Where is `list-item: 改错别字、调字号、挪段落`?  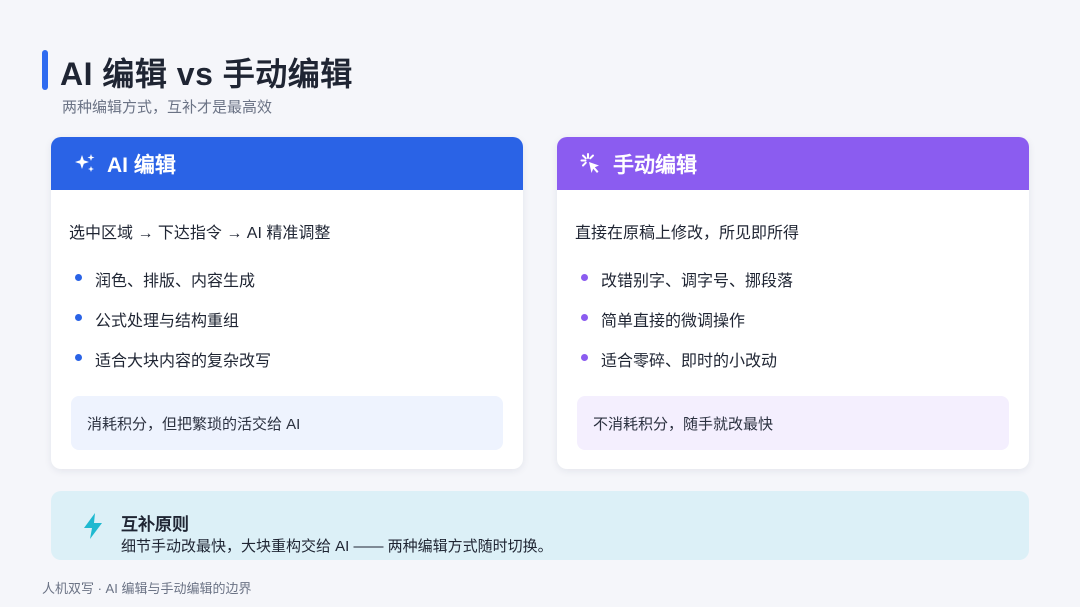
list-item: 改错别字、调字号、挪段落 is located at coordinates (687, 287).